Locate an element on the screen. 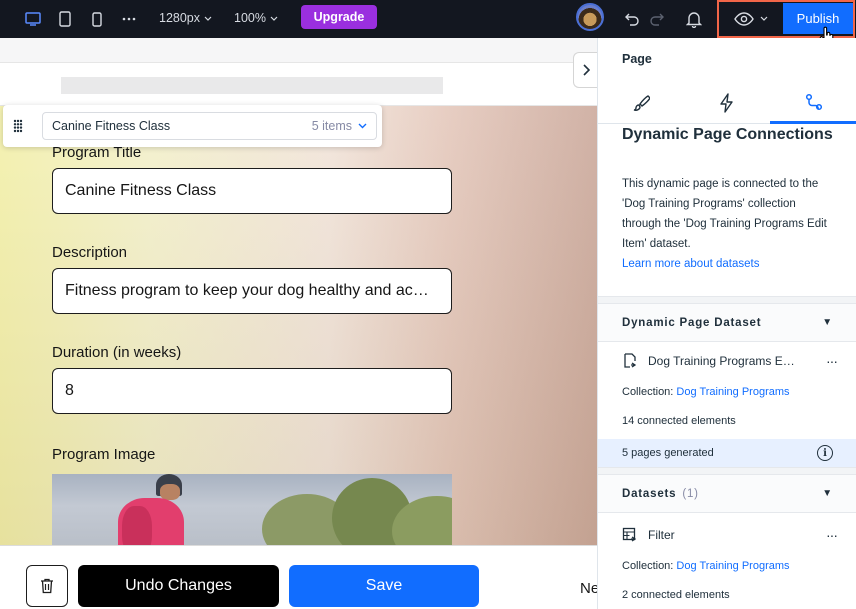  upgrade-button: Upgrade is located at coordinates (339, 17).